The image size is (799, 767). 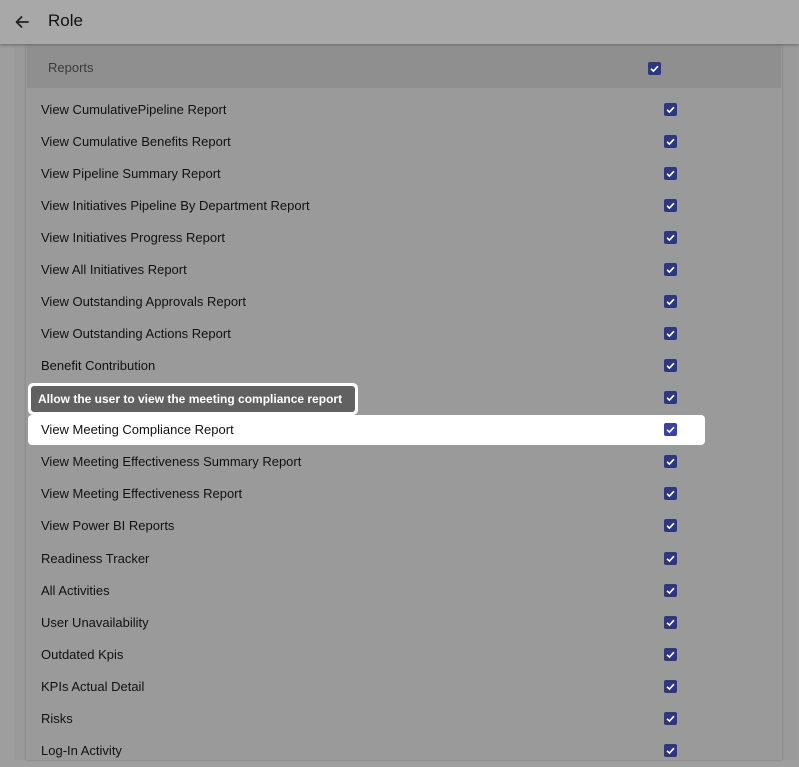 What do you see at coordinates (404, 366) in the screenshot?
I see `permission-row: Benefit Contribution` at bounding box center [404, 366].